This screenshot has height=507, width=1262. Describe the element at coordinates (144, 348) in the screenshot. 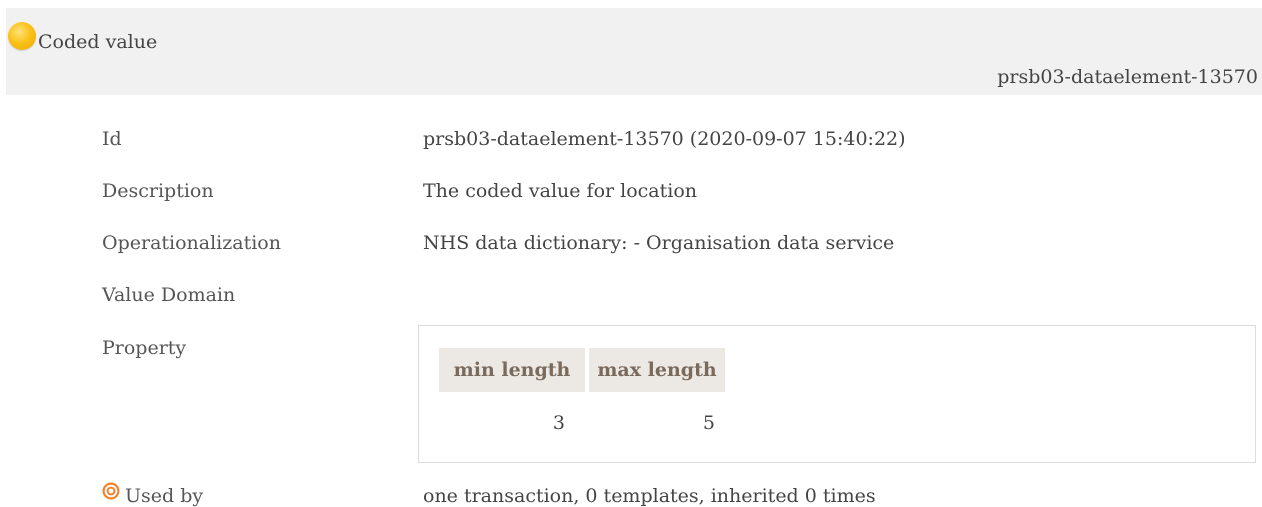

I see `property-label: Property` at that location.